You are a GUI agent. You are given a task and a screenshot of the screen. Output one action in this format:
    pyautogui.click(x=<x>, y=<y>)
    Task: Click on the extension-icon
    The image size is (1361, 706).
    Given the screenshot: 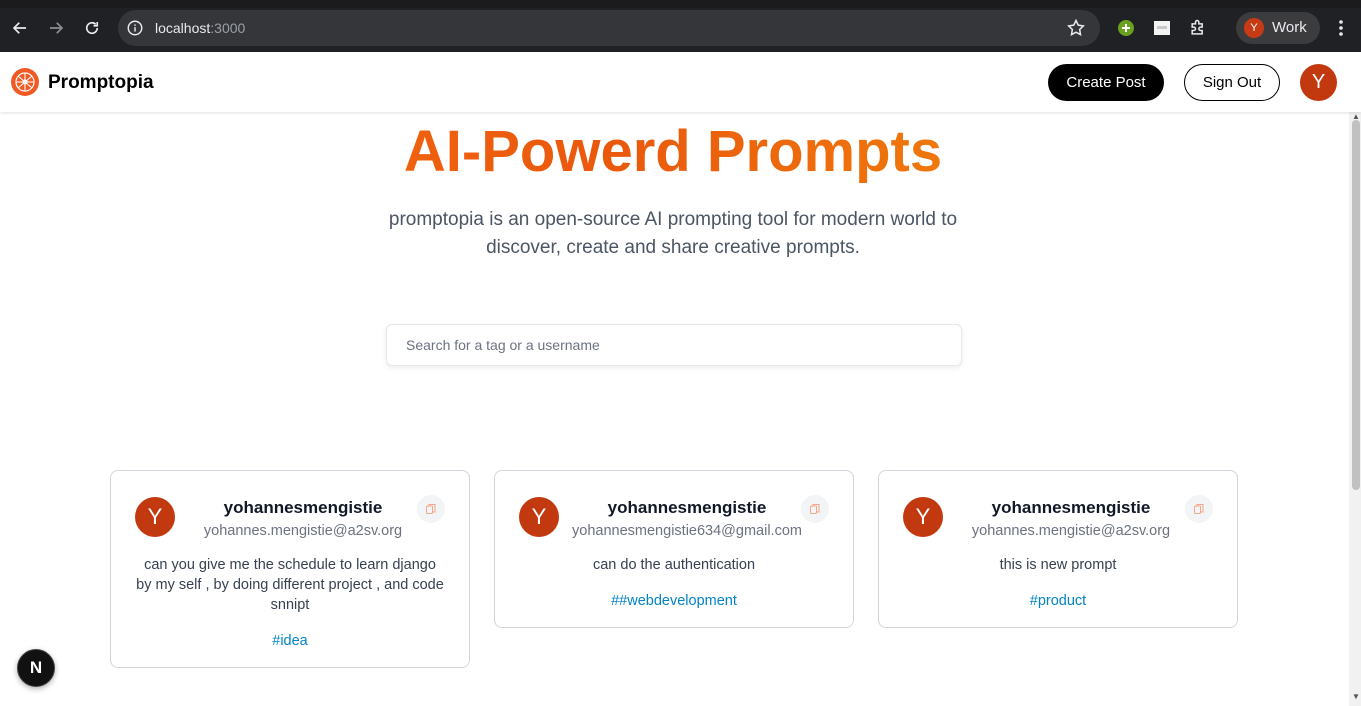 What is the action you would take?
    pyautogui.click(x=1162, y=28)
    